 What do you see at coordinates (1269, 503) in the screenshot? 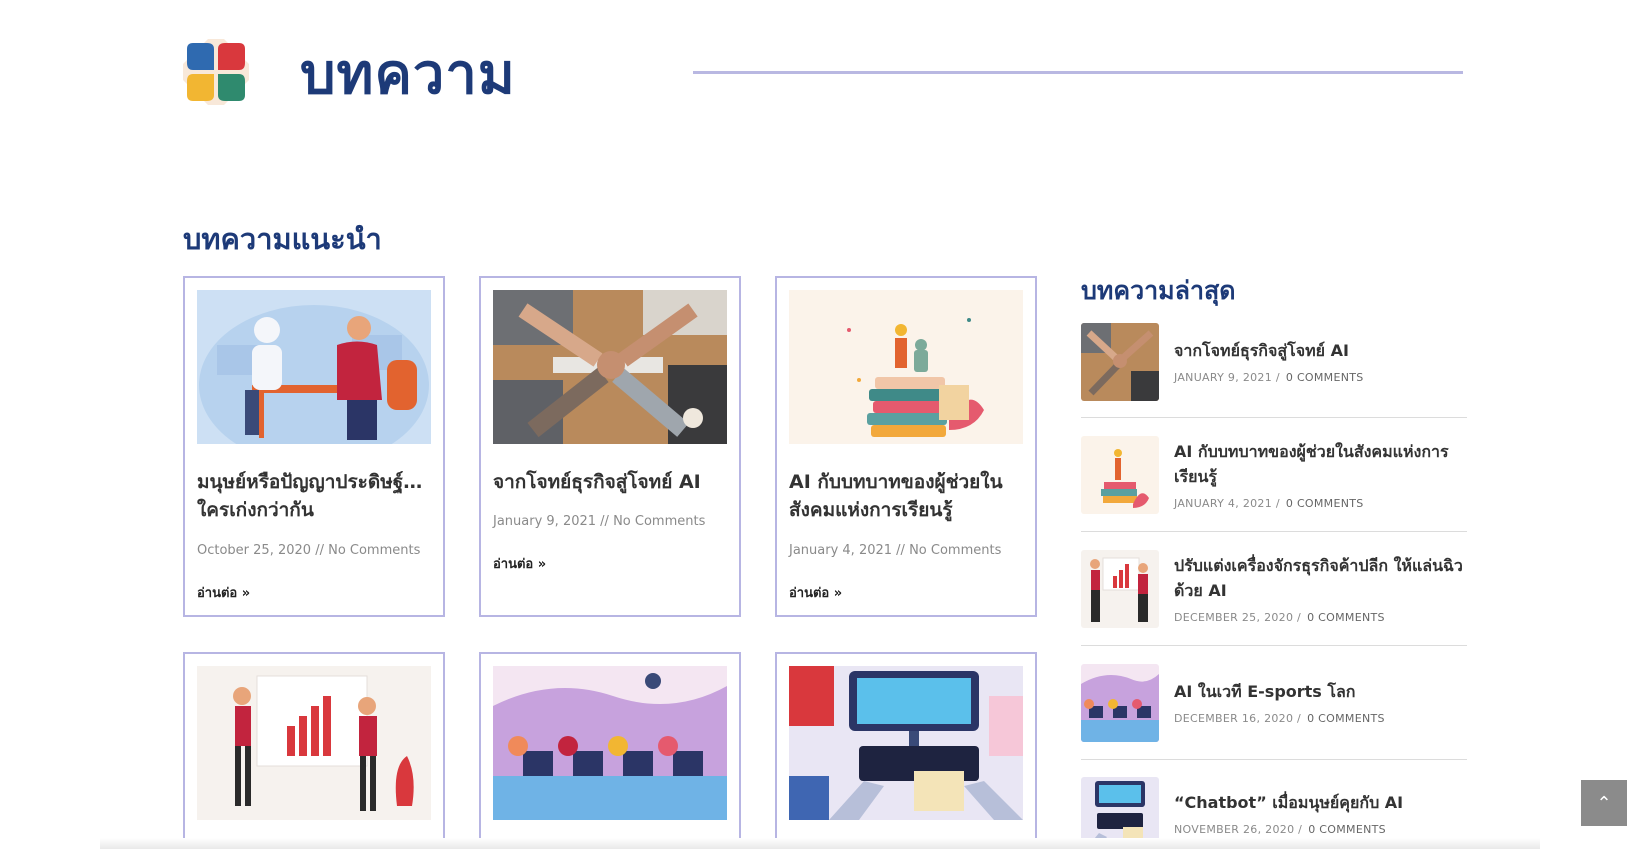
I see `latest-item-meta: JANUARY 4, 2021 /0 COMMENTS` at bounding box center [1269, 503].